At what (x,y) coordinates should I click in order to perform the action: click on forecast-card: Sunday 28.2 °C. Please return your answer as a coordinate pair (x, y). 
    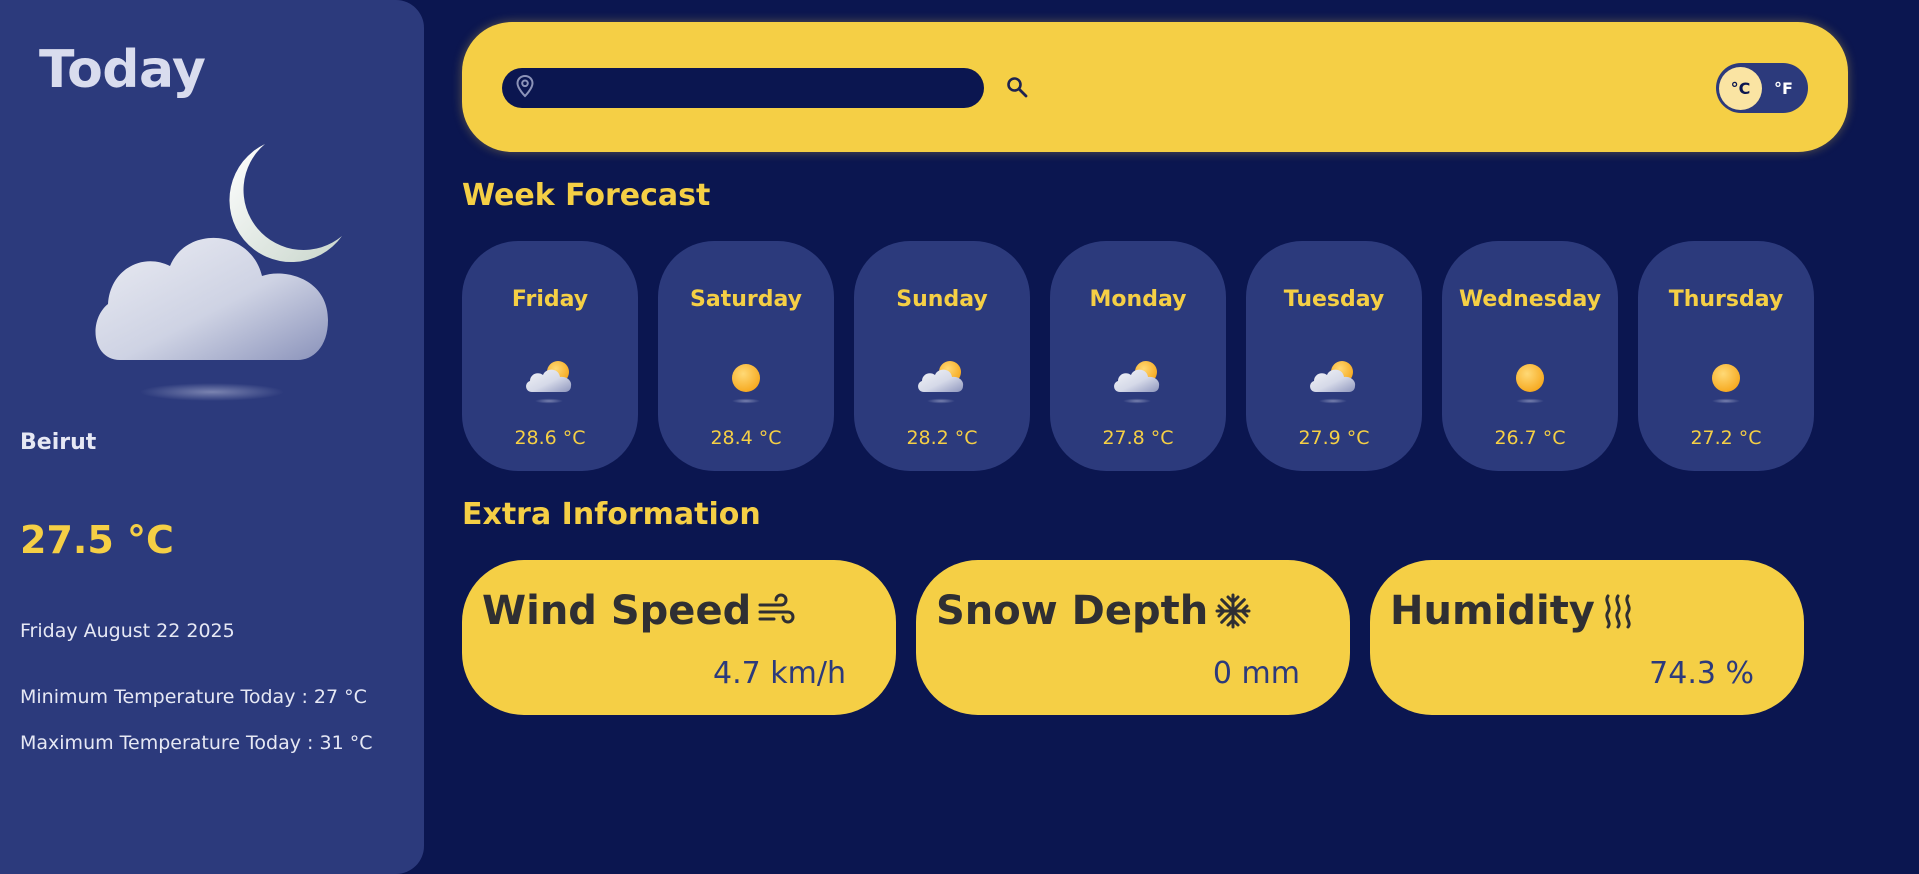
    Looking at the image, I should click on (942, 356).